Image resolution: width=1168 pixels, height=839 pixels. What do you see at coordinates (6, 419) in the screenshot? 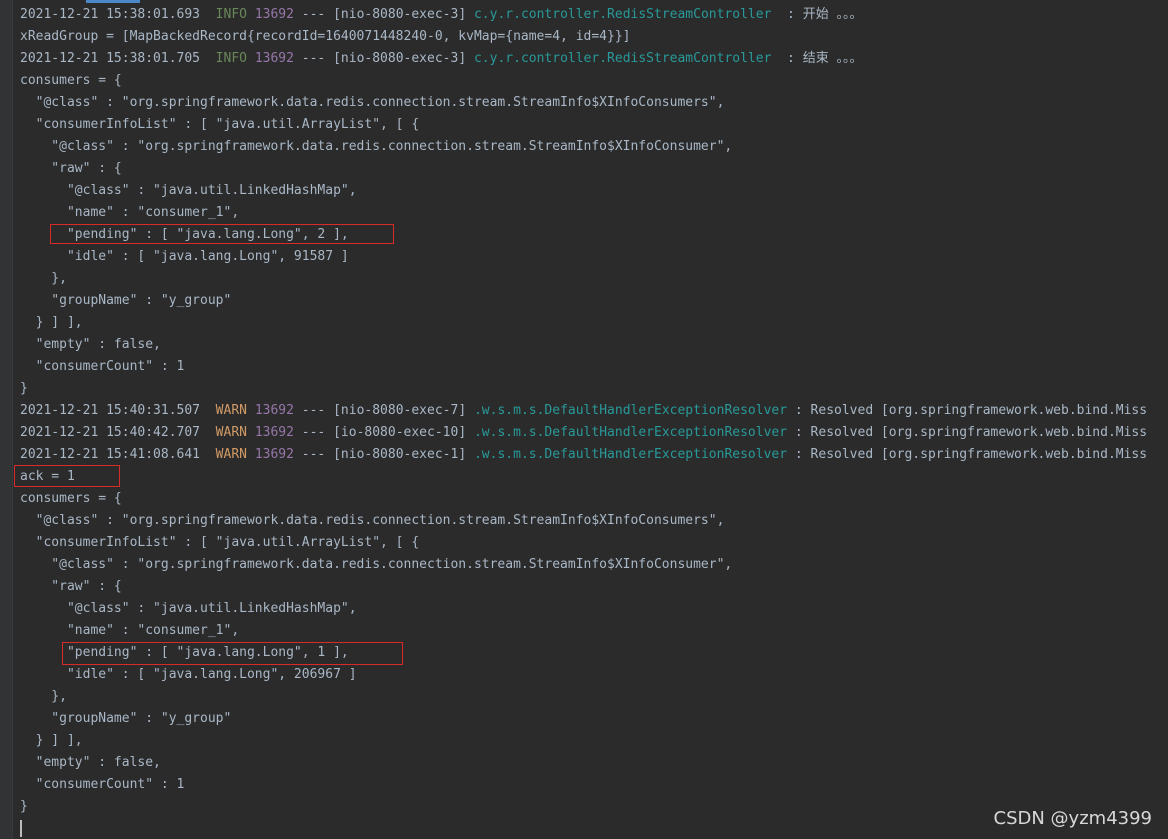
I see `editor-gutter` at bounding box center [6, 419].